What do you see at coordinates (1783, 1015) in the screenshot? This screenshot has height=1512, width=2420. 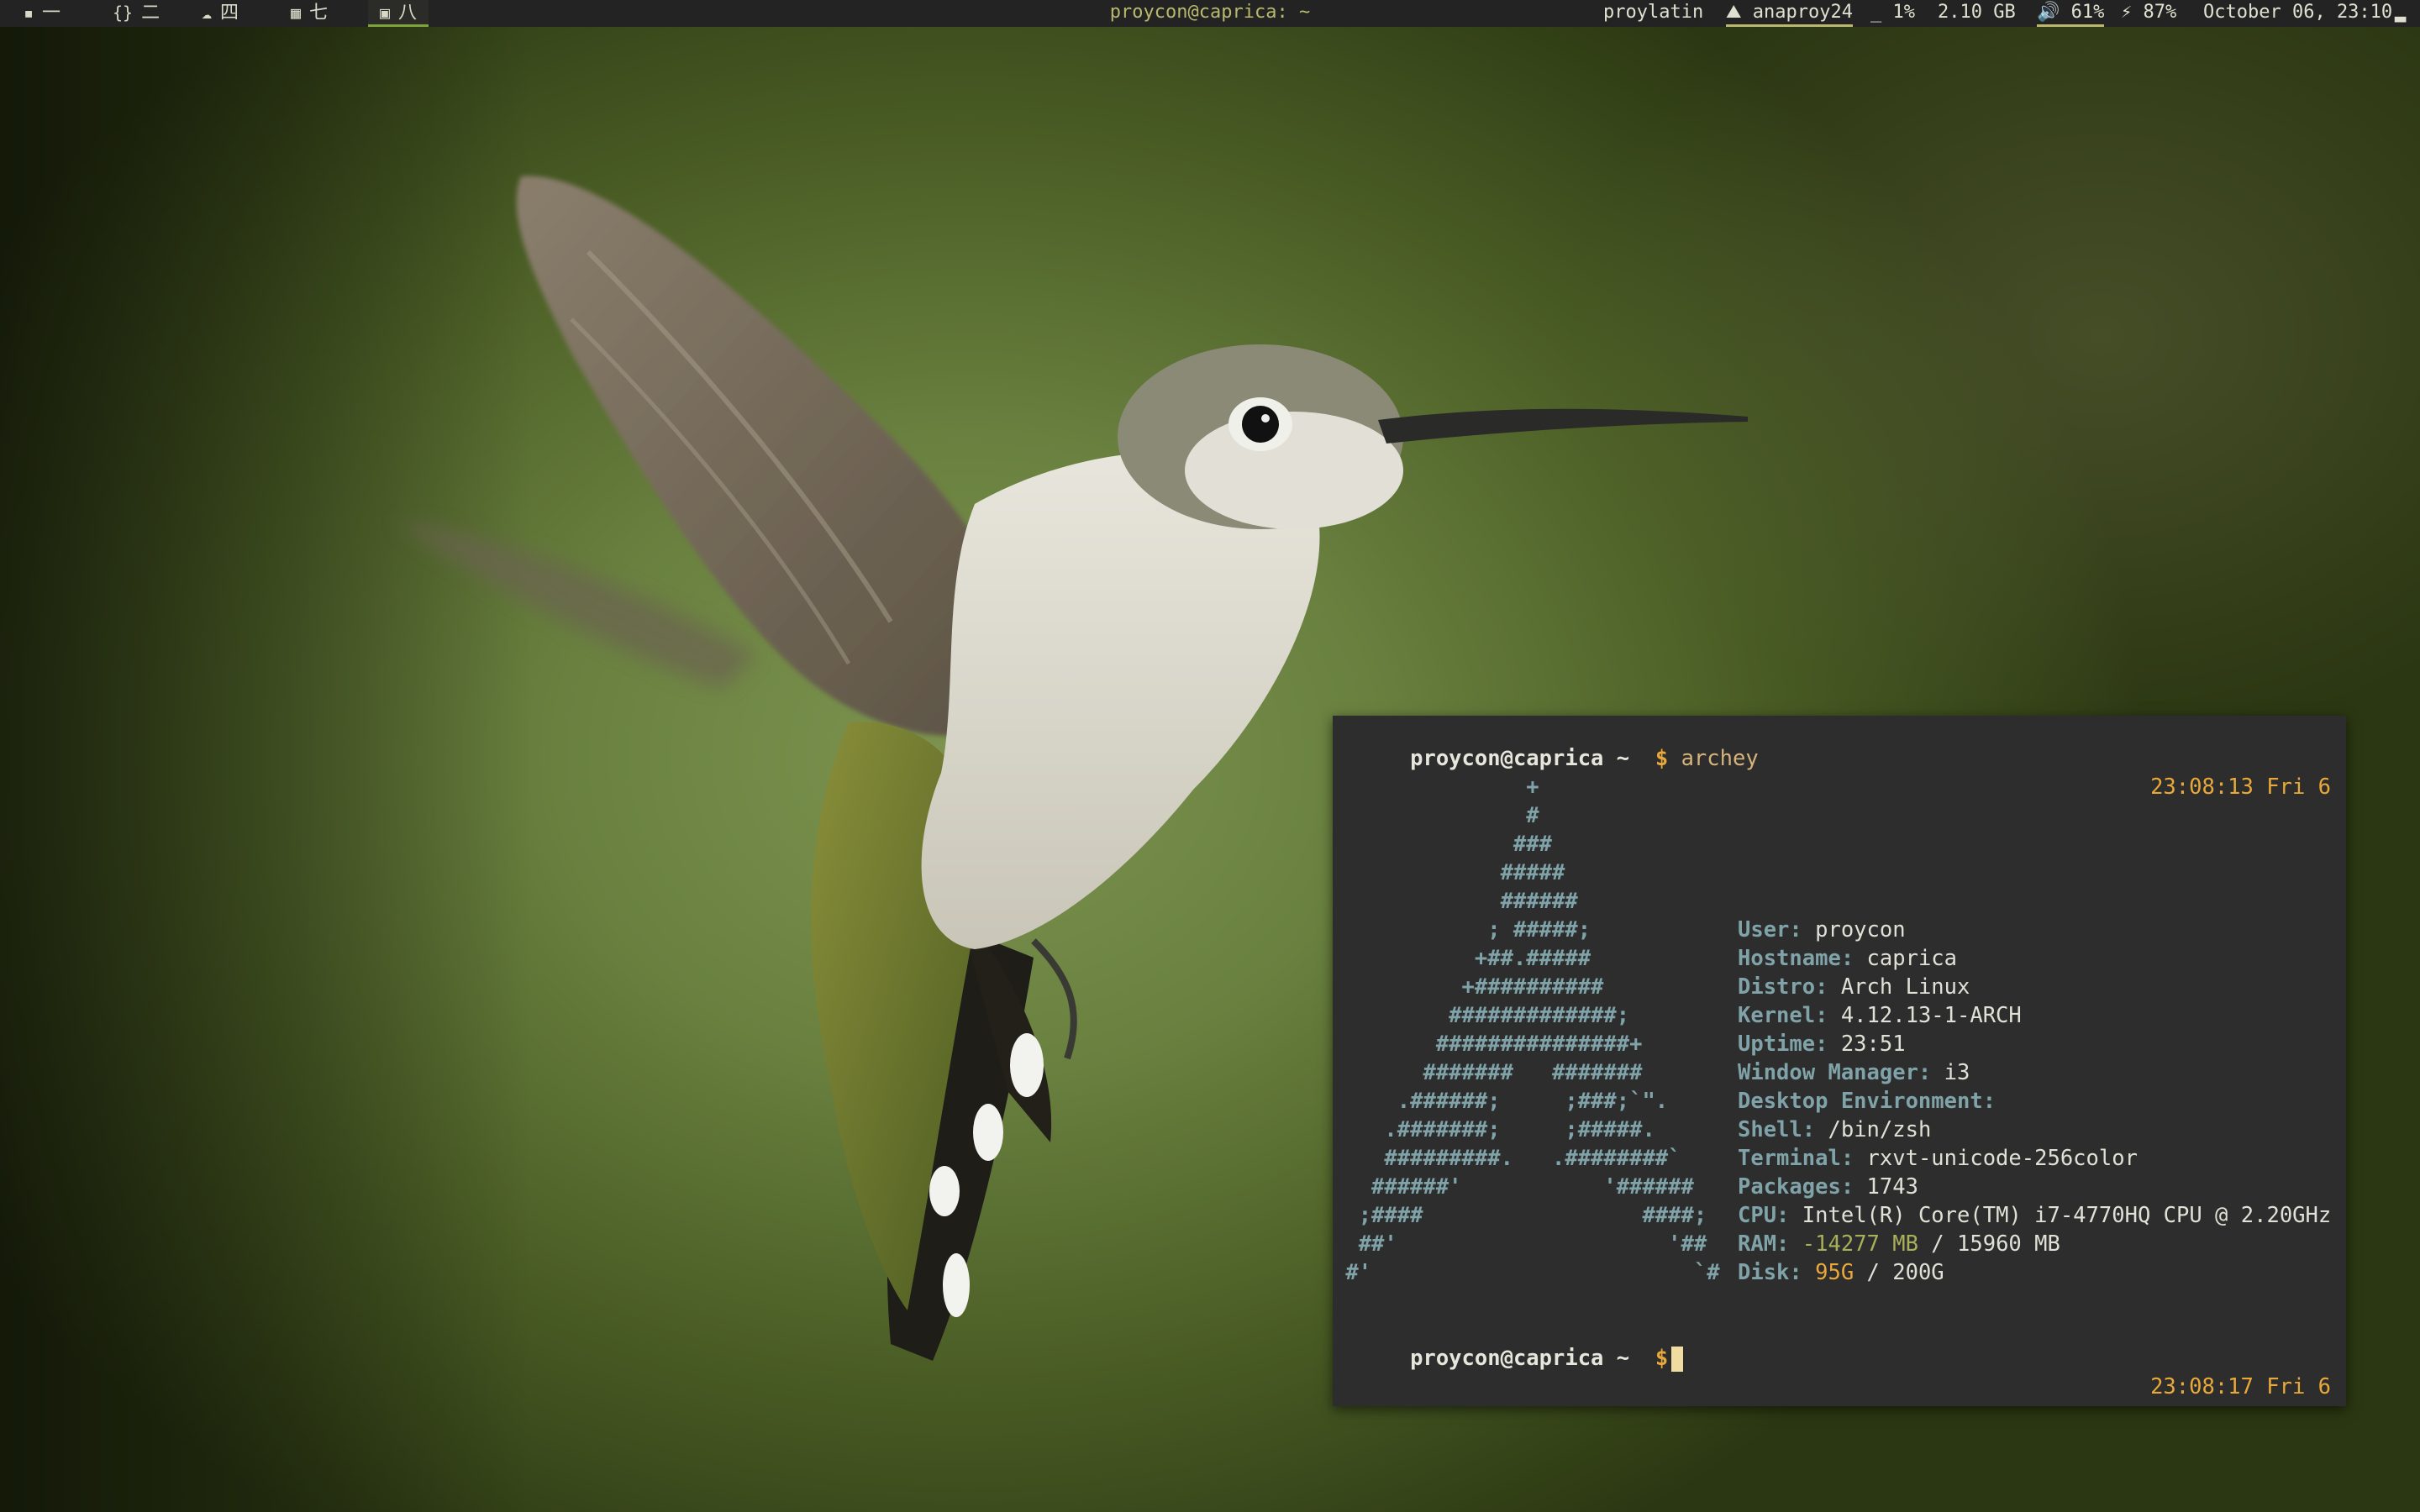 I see `info-key: Kernel:` at bounding box center [1783, 1015].